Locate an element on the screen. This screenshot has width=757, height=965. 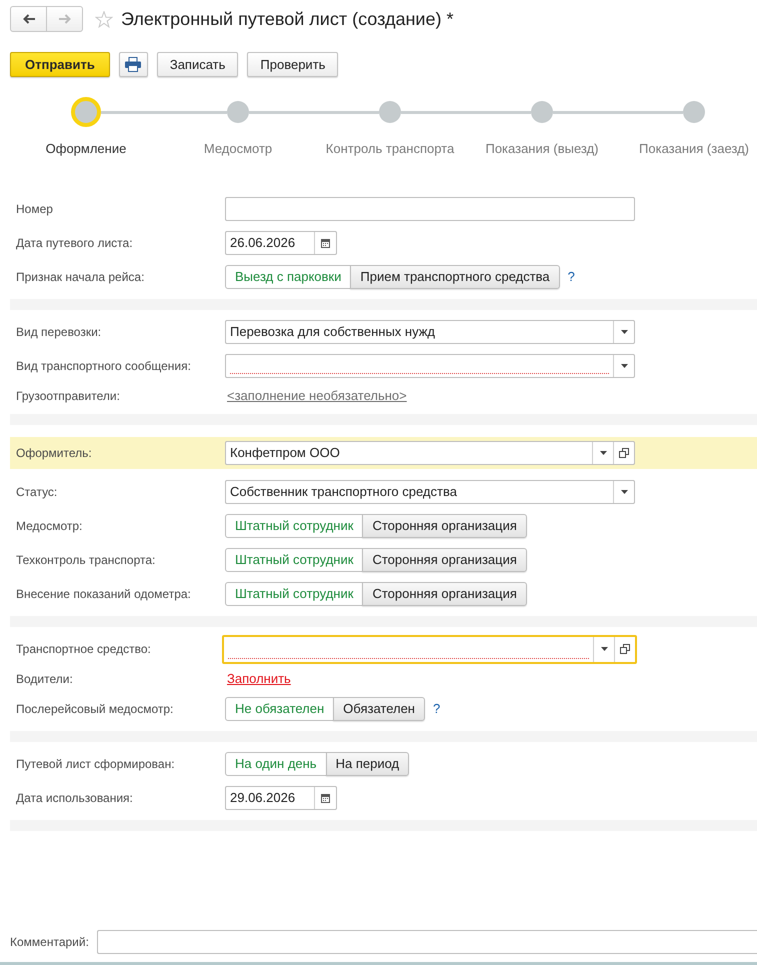
field-label: Транспортное средство: is located at coordinates (83, 649).